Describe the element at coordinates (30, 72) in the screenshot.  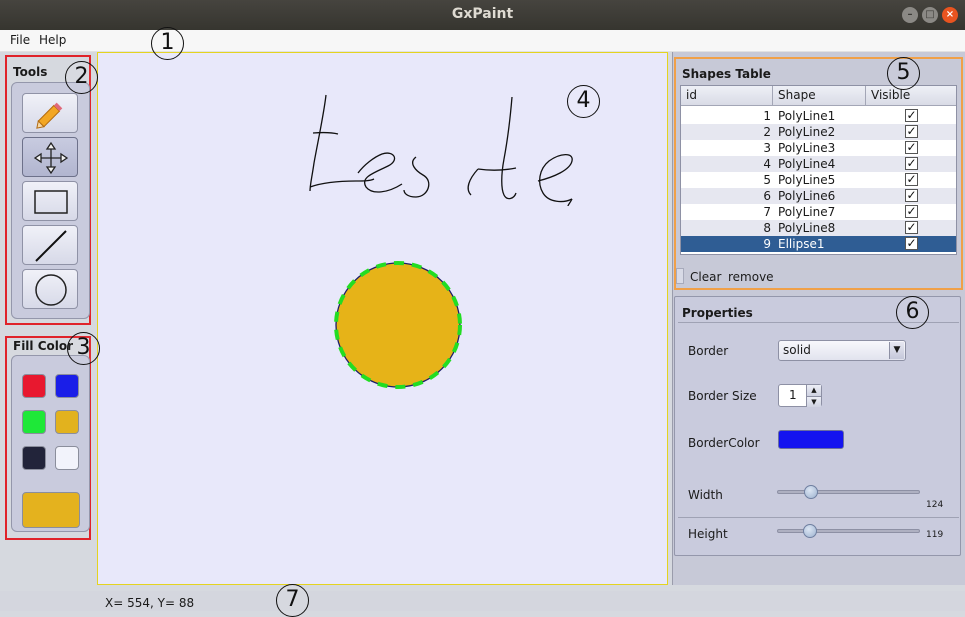
I see `tools-title: Tools` at that location.